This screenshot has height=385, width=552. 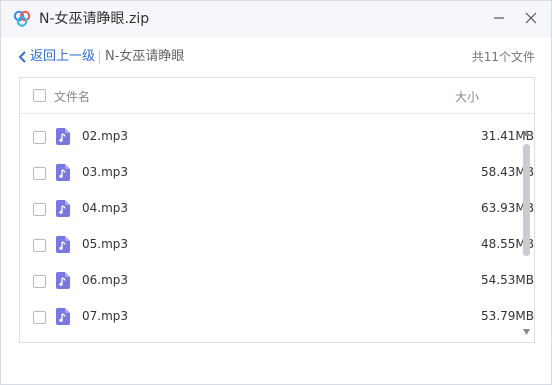 What do you see at coordinates (63, 56) in the screenshot?
I see `back-button-label: 返回上一级` at bounding box center [63, 56].